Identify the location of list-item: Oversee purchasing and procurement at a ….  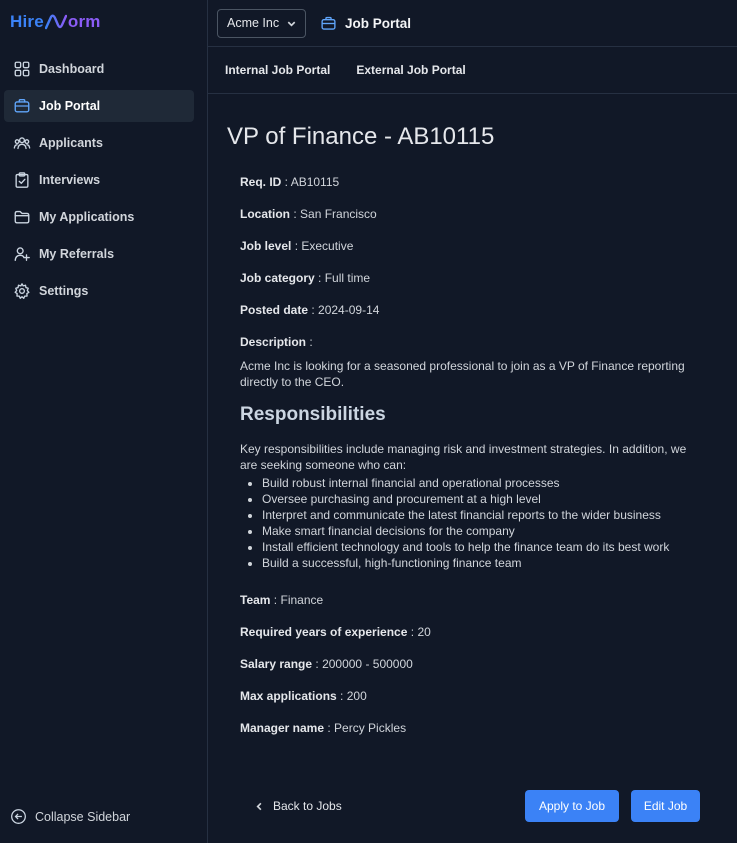
(485, 499).